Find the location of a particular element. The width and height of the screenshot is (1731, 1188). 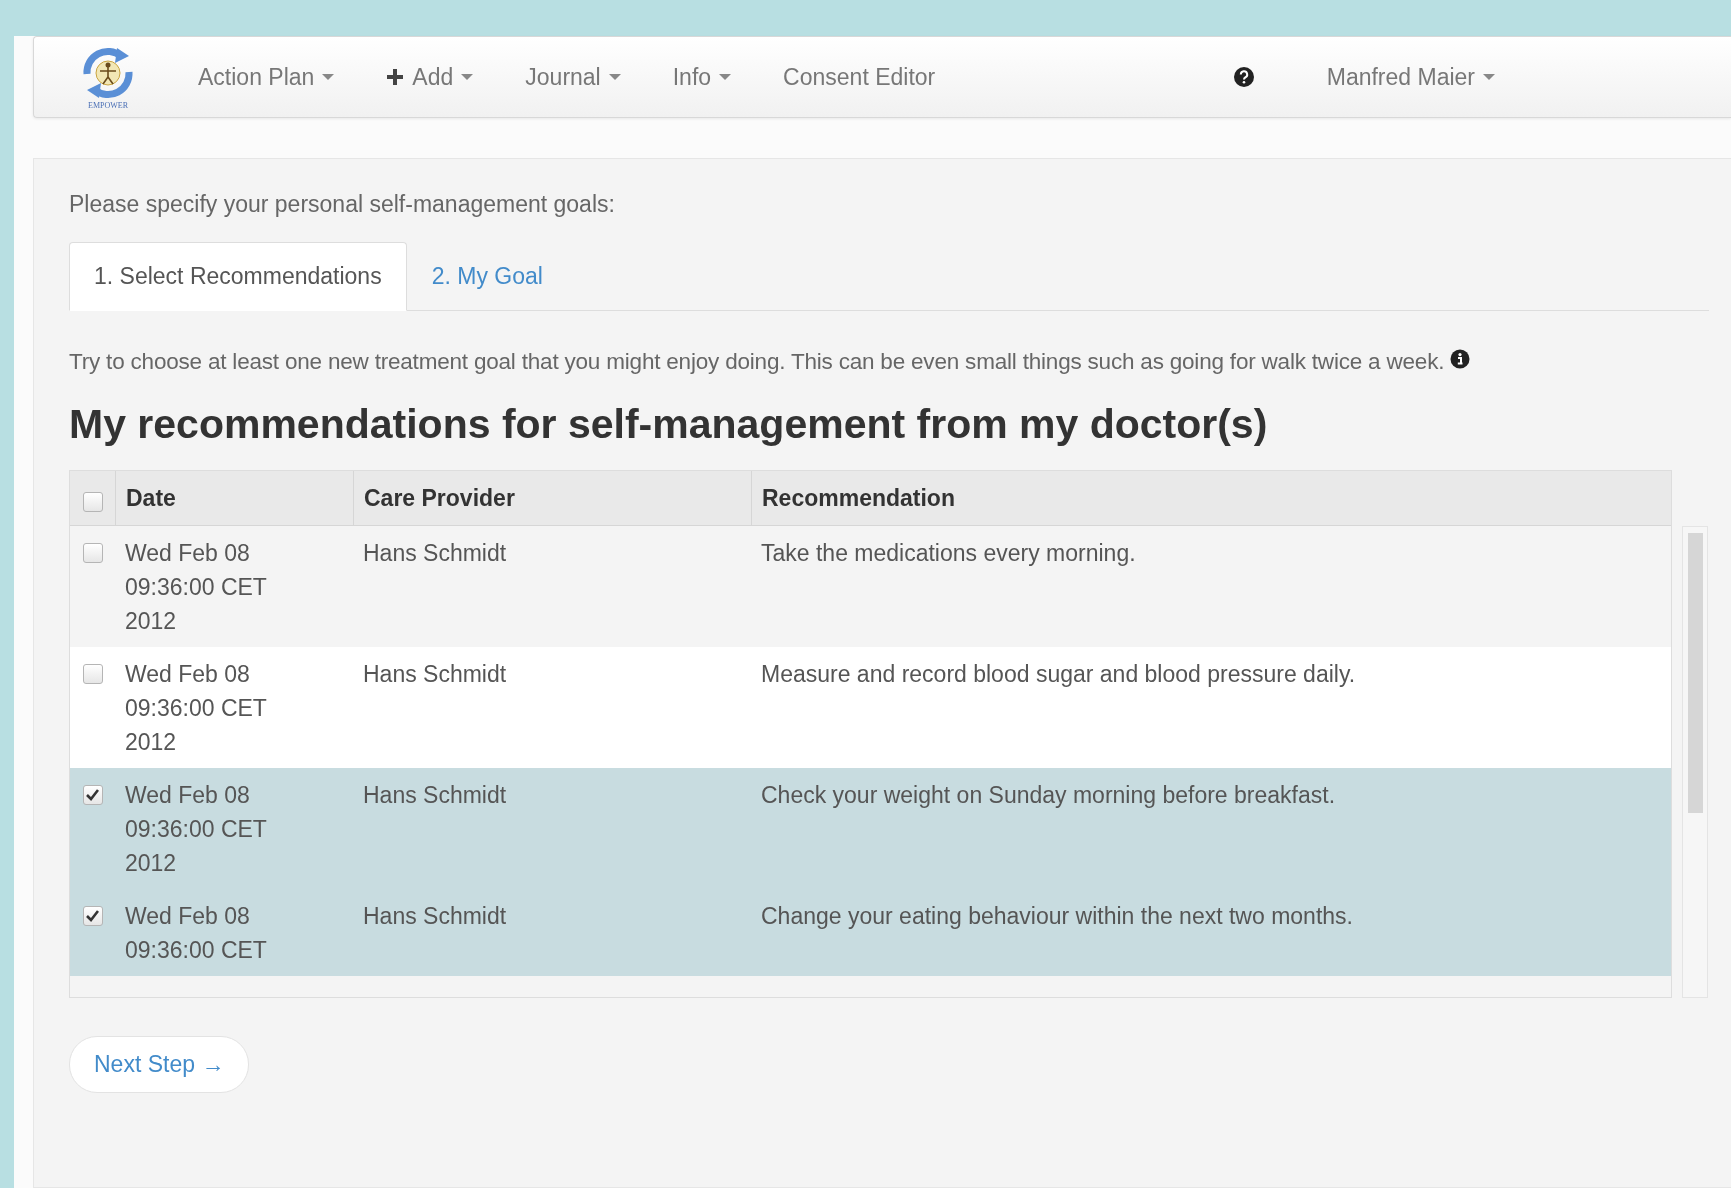

date-cell-text: Wed Feb 08 09:36:00 CET is located at coordinates (196, 933).